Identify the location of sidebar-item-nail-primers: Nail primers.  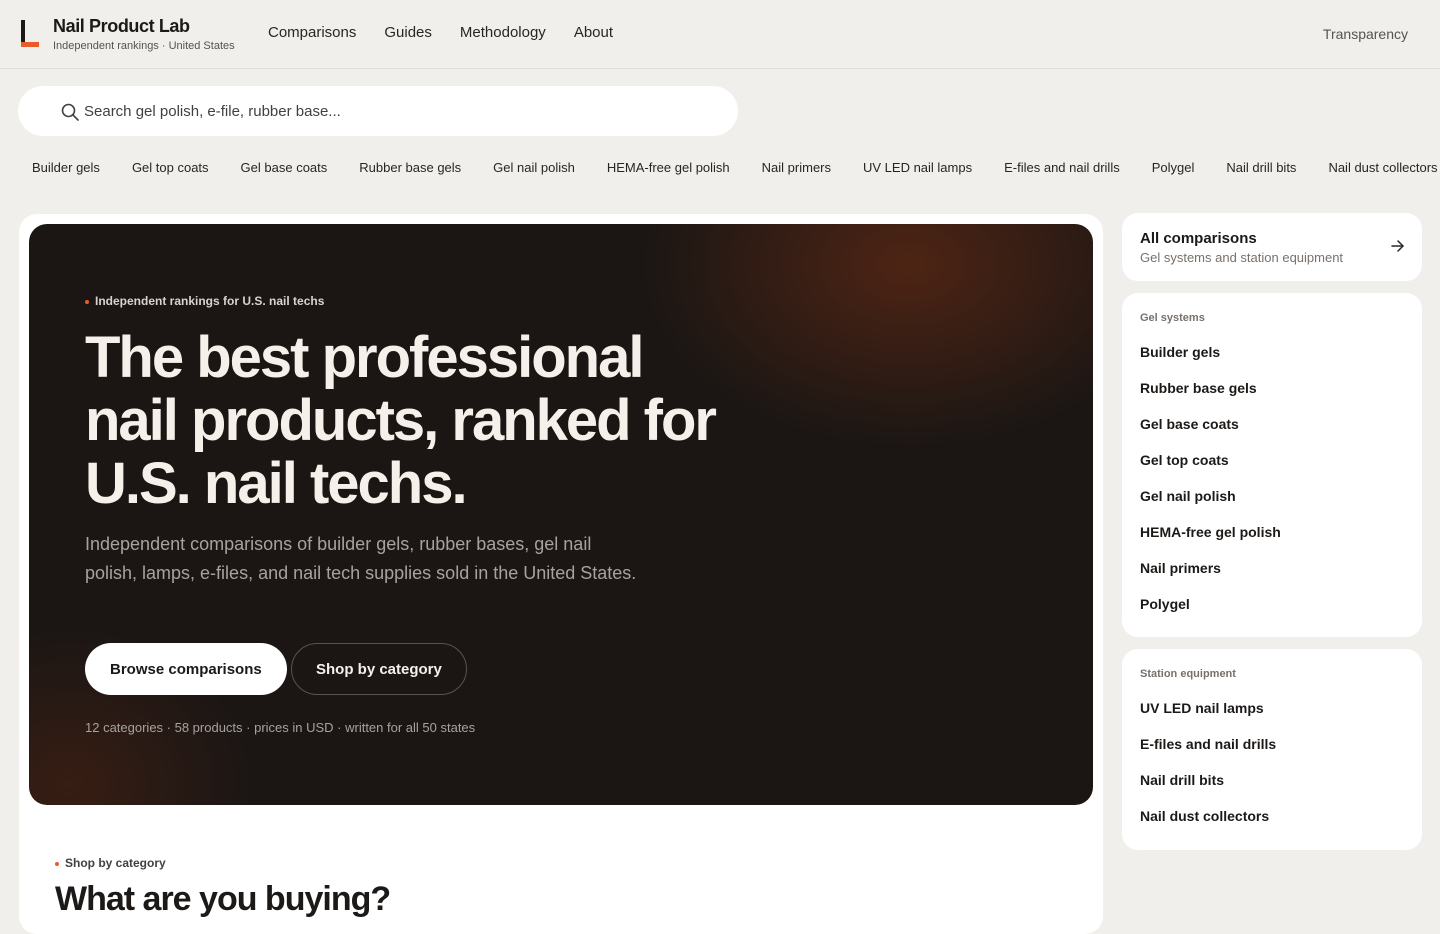
(1210, 576).